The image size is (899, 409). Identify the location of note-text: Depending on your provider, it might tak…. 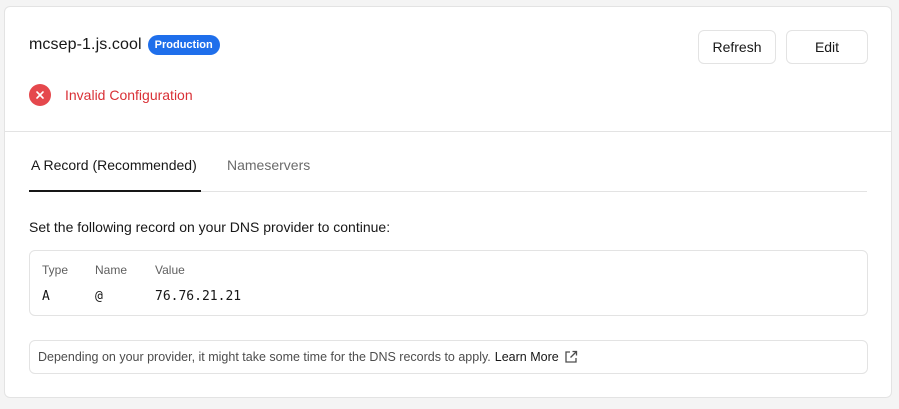
(264, 357).